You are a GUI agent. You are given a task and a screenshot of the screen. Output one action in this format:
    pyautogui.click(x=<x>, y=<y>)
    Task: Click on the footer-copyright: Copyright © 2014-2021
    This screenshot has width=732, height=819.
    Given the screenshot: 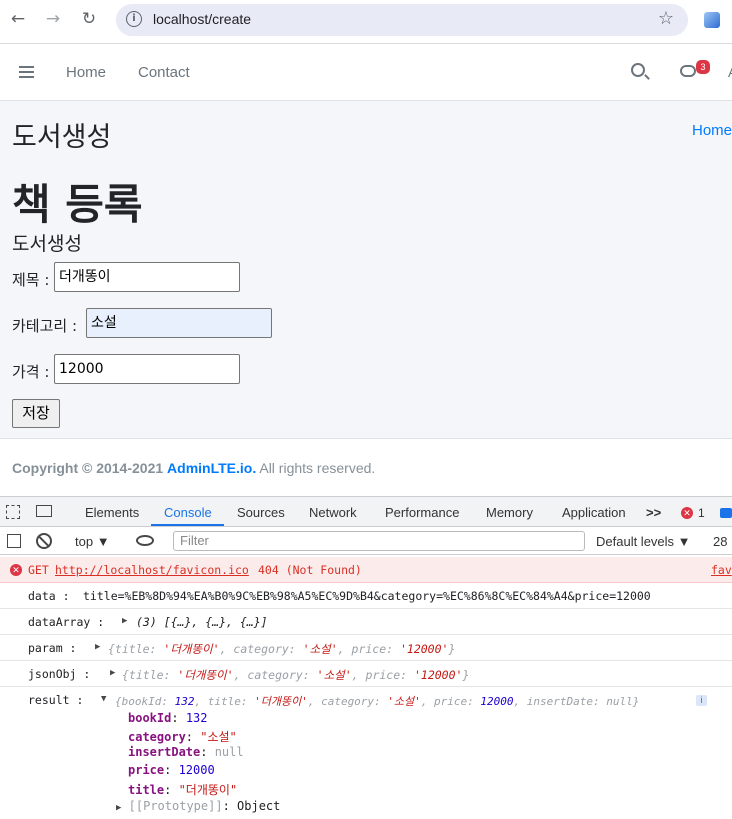 What is the action you would take?
    pyautogui.click(x=88, y=468)
    